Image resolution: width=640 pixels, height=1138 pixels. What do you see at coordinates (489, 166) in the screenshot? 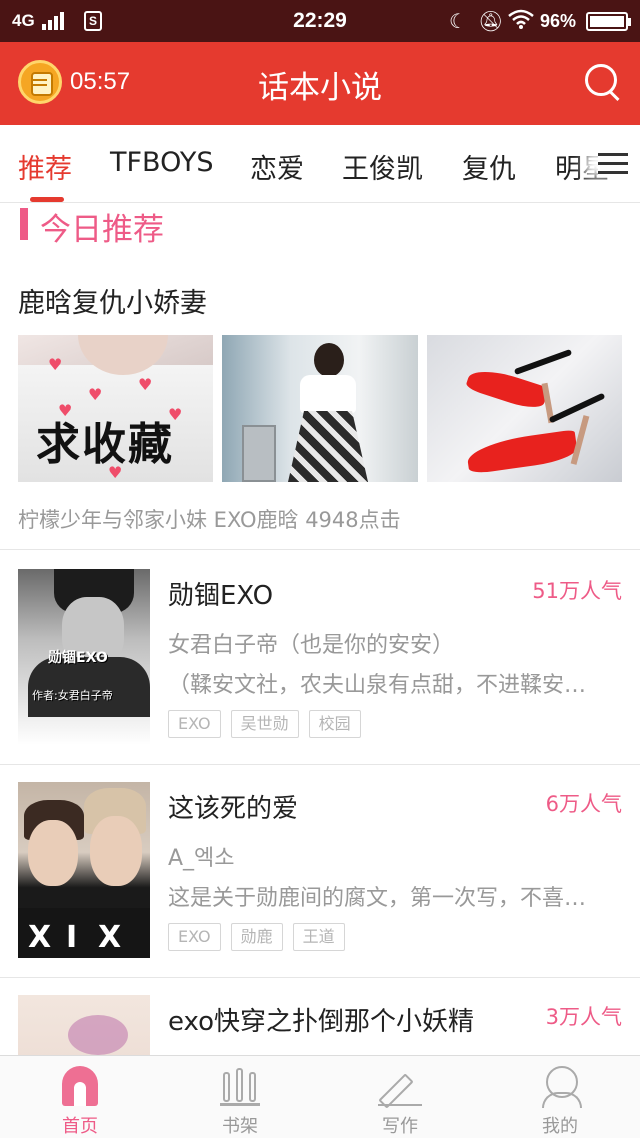
I see `tab-revenge: 复仇` at bounding box center [489, 166].